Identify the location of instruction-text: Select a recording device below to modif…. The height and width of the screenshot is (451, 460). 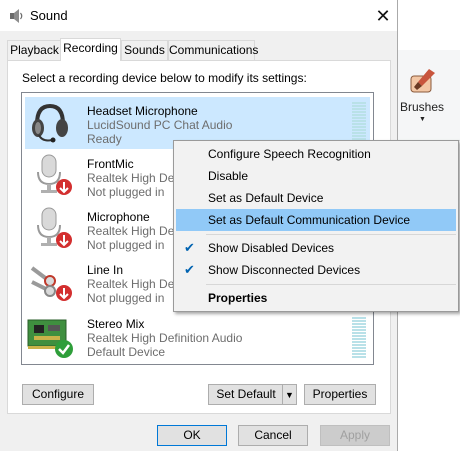
(164, 78).